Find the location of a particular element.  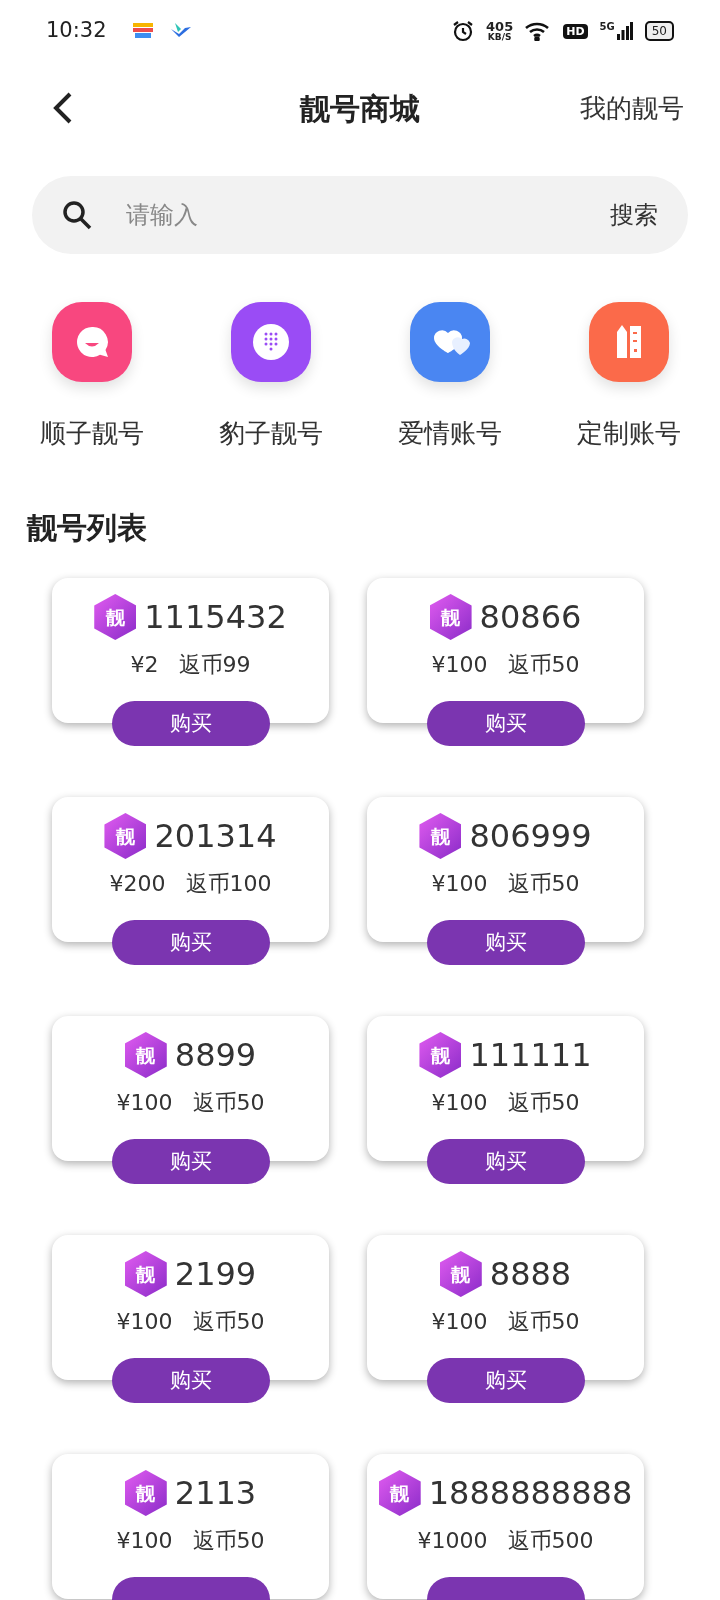

account-number: 806999 is located at coordinates (530, 836).